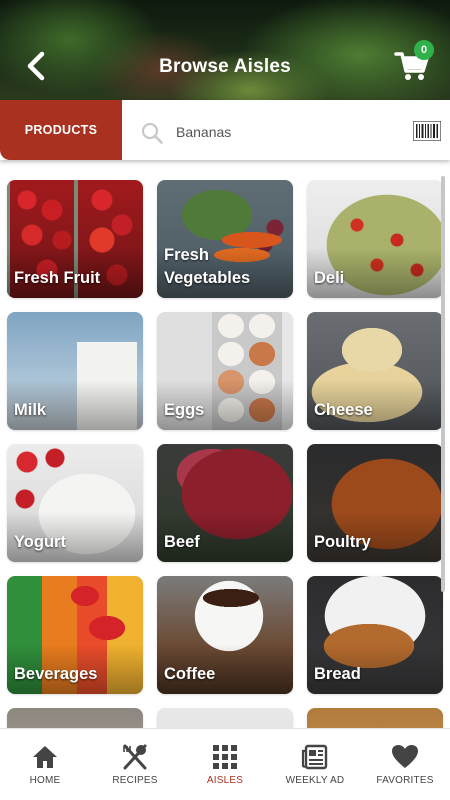 The height and width of the screenshot is (800, 450). What do you see at coordinates (75, 239) in the screenshot?
I see `aisle-tile-fresh-fruit: Fresh Fruit` at bounding box center [75, 239].